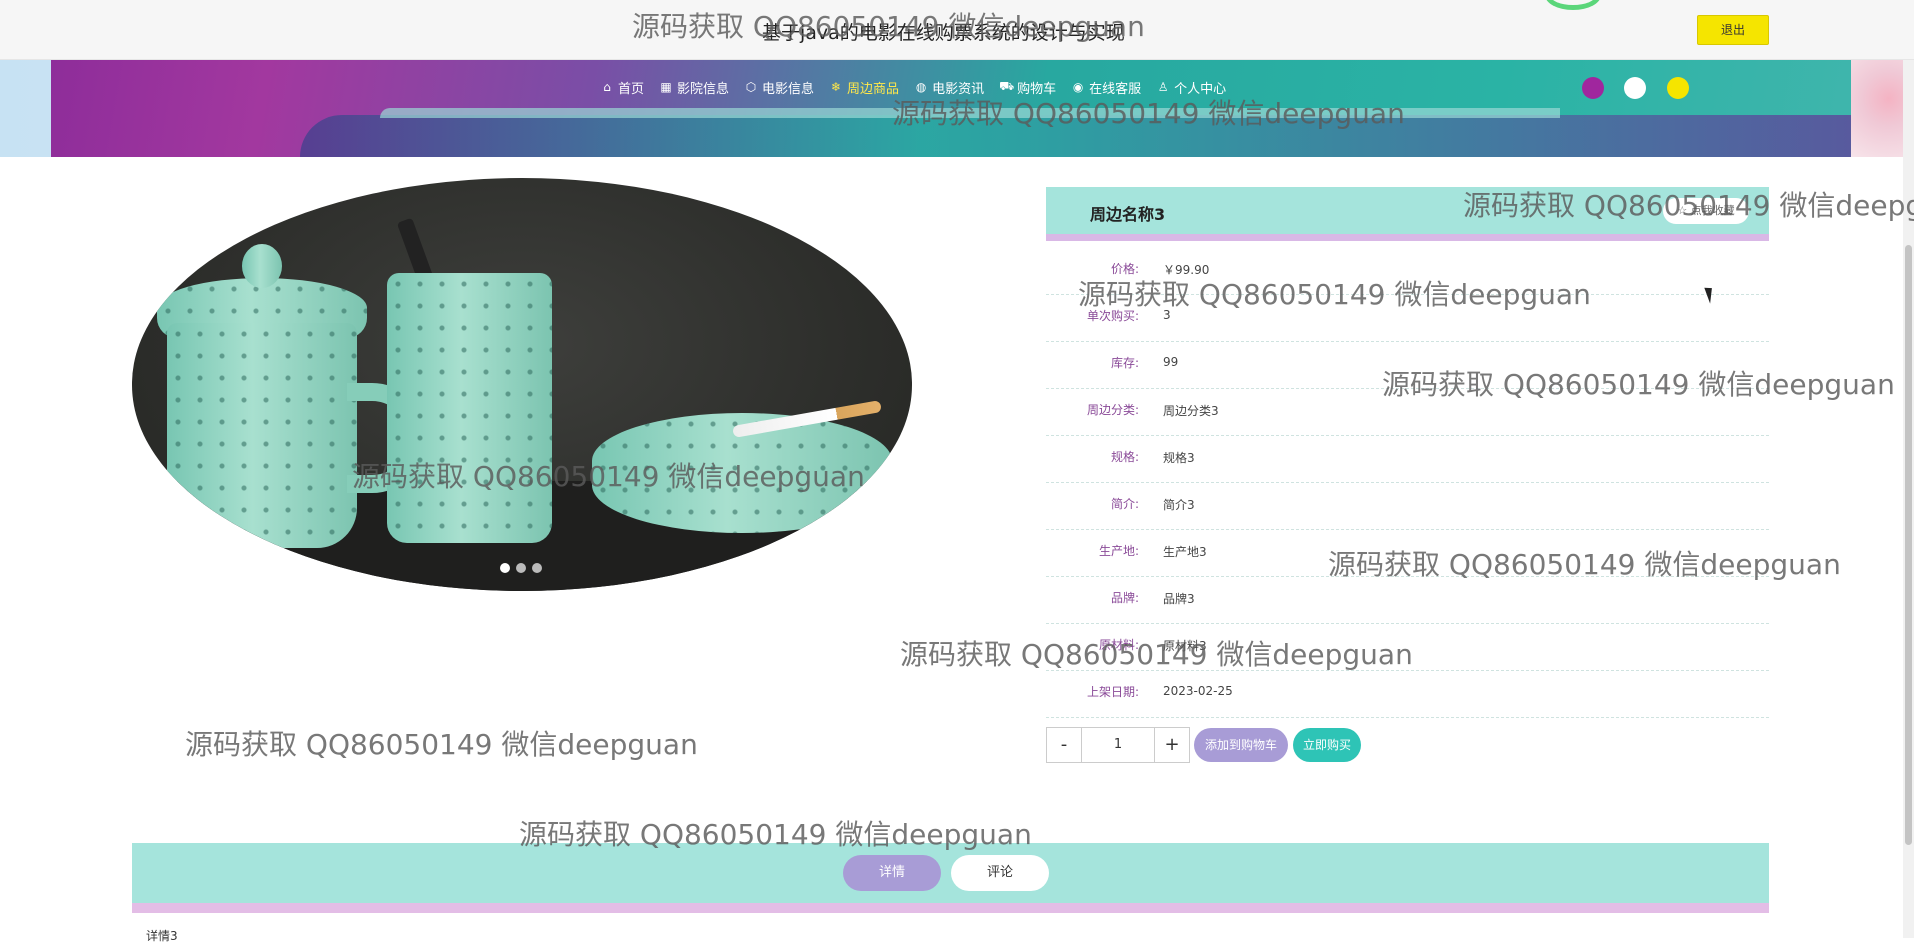 The width and height of the screenshot is (1914, 944). I want to click on carousel-indicators, so click(521, 568).